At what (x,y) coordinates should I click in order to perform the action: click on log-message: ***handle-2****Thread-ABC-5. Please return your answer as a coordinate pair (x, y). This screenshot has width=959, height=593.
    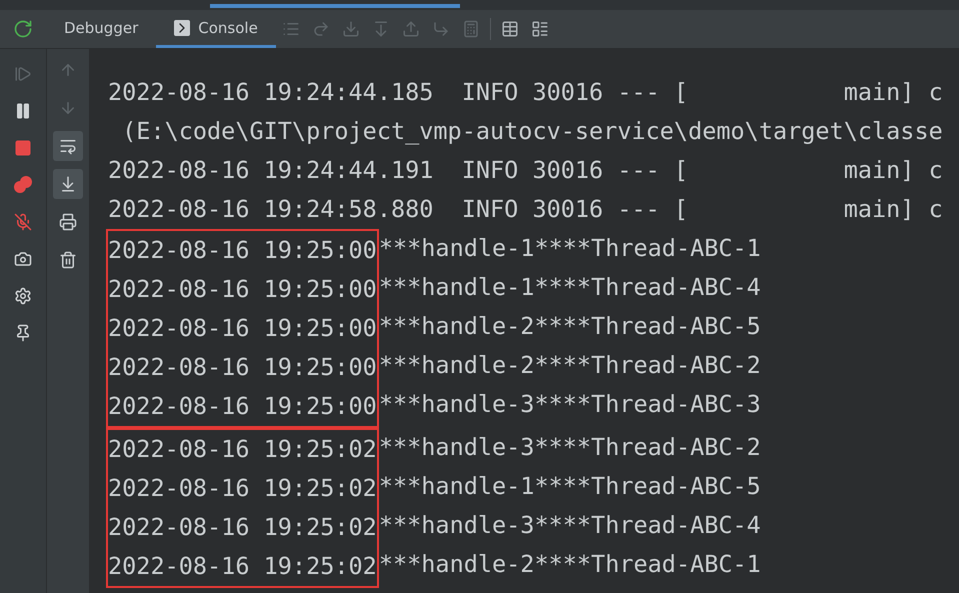
    Looking at the image, I should click on (569, 326).